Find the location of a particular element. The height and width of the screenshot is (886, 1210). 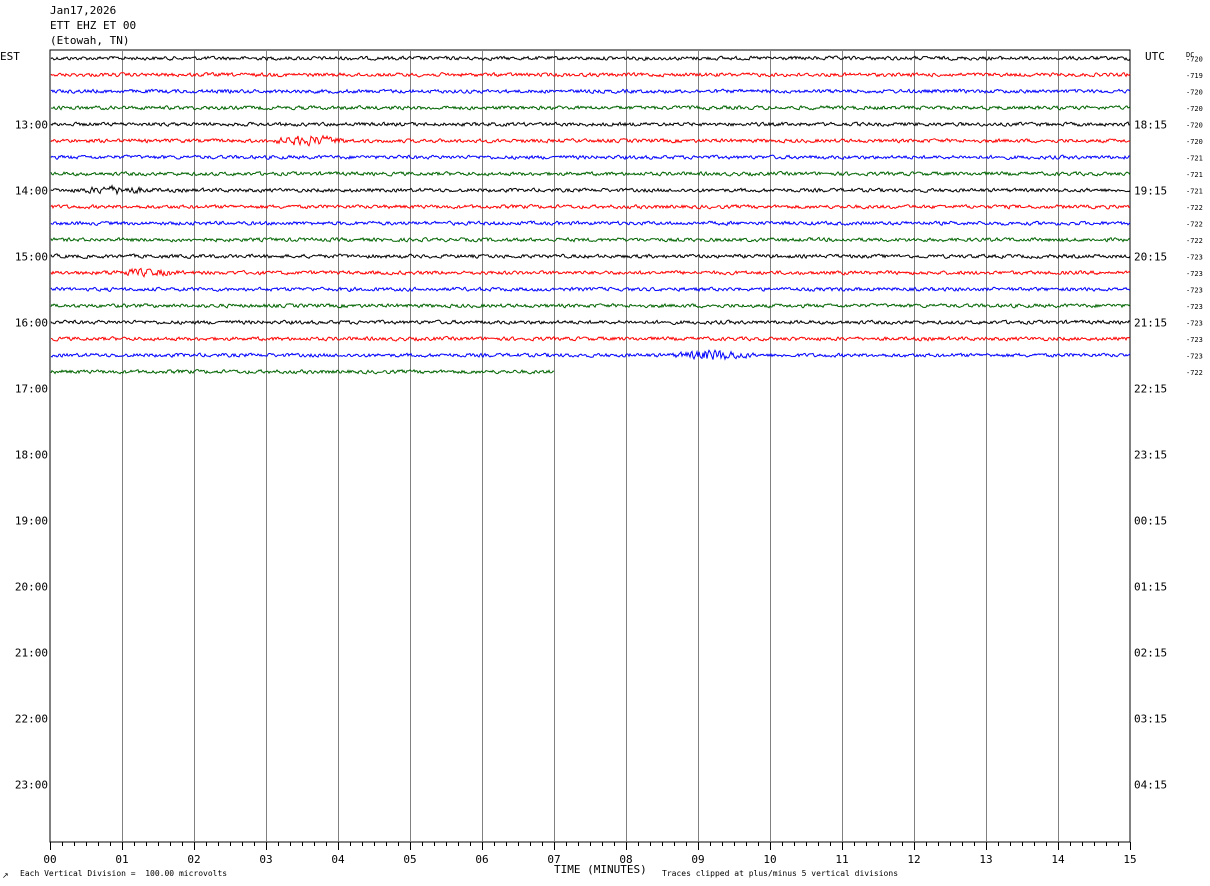

est-hour-label: 14:00 is located at coordinates (31, 190).